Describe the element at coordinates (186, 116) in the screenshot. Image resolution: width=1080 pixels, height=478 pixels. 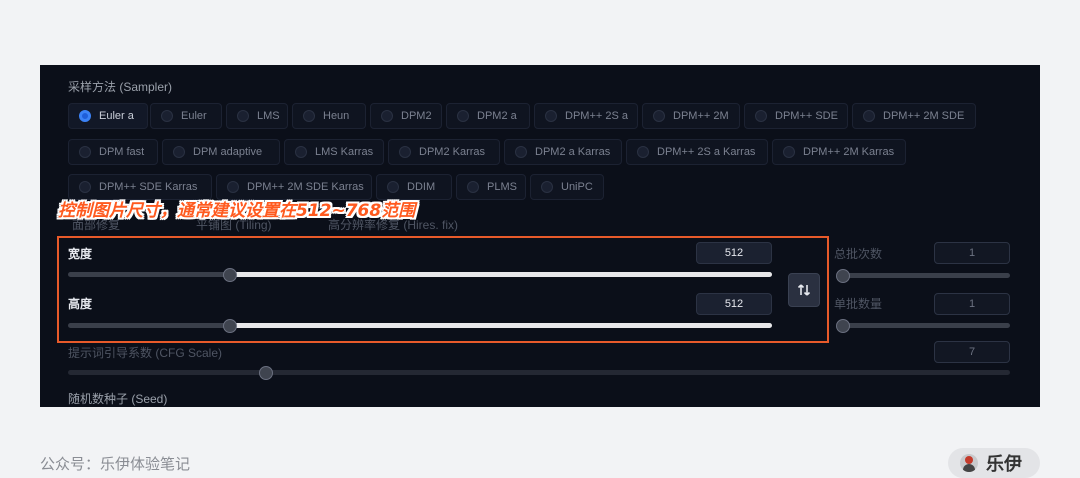
I see `sampler-option-euler: Euler` at that location.